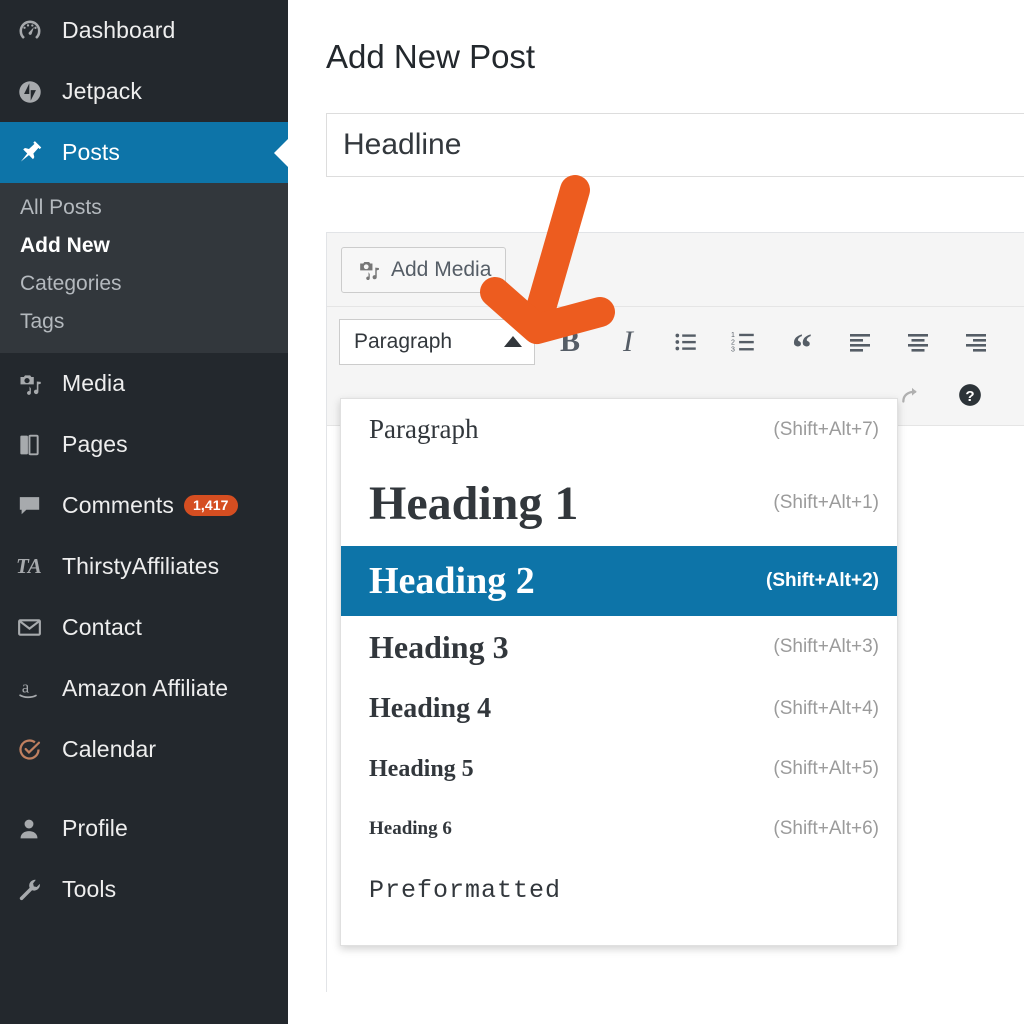  What do you see at coordinates (39, 445) in the screenshot?
I see `pages-book-icon` at bounding box center [39, 445].